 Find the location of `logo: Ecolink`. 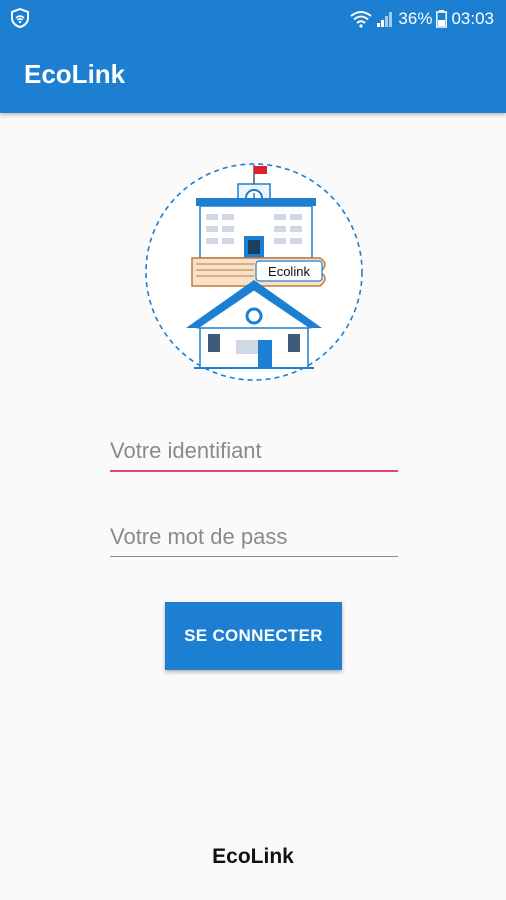

logo: Ecolink is located at coordinates (254, 272).